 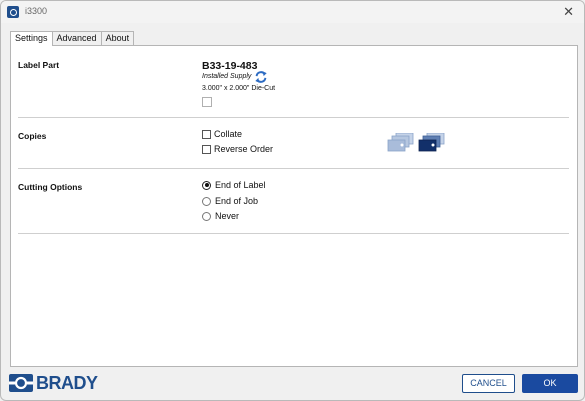 I want to click on refresh-icon, so click(x=261, y=77).